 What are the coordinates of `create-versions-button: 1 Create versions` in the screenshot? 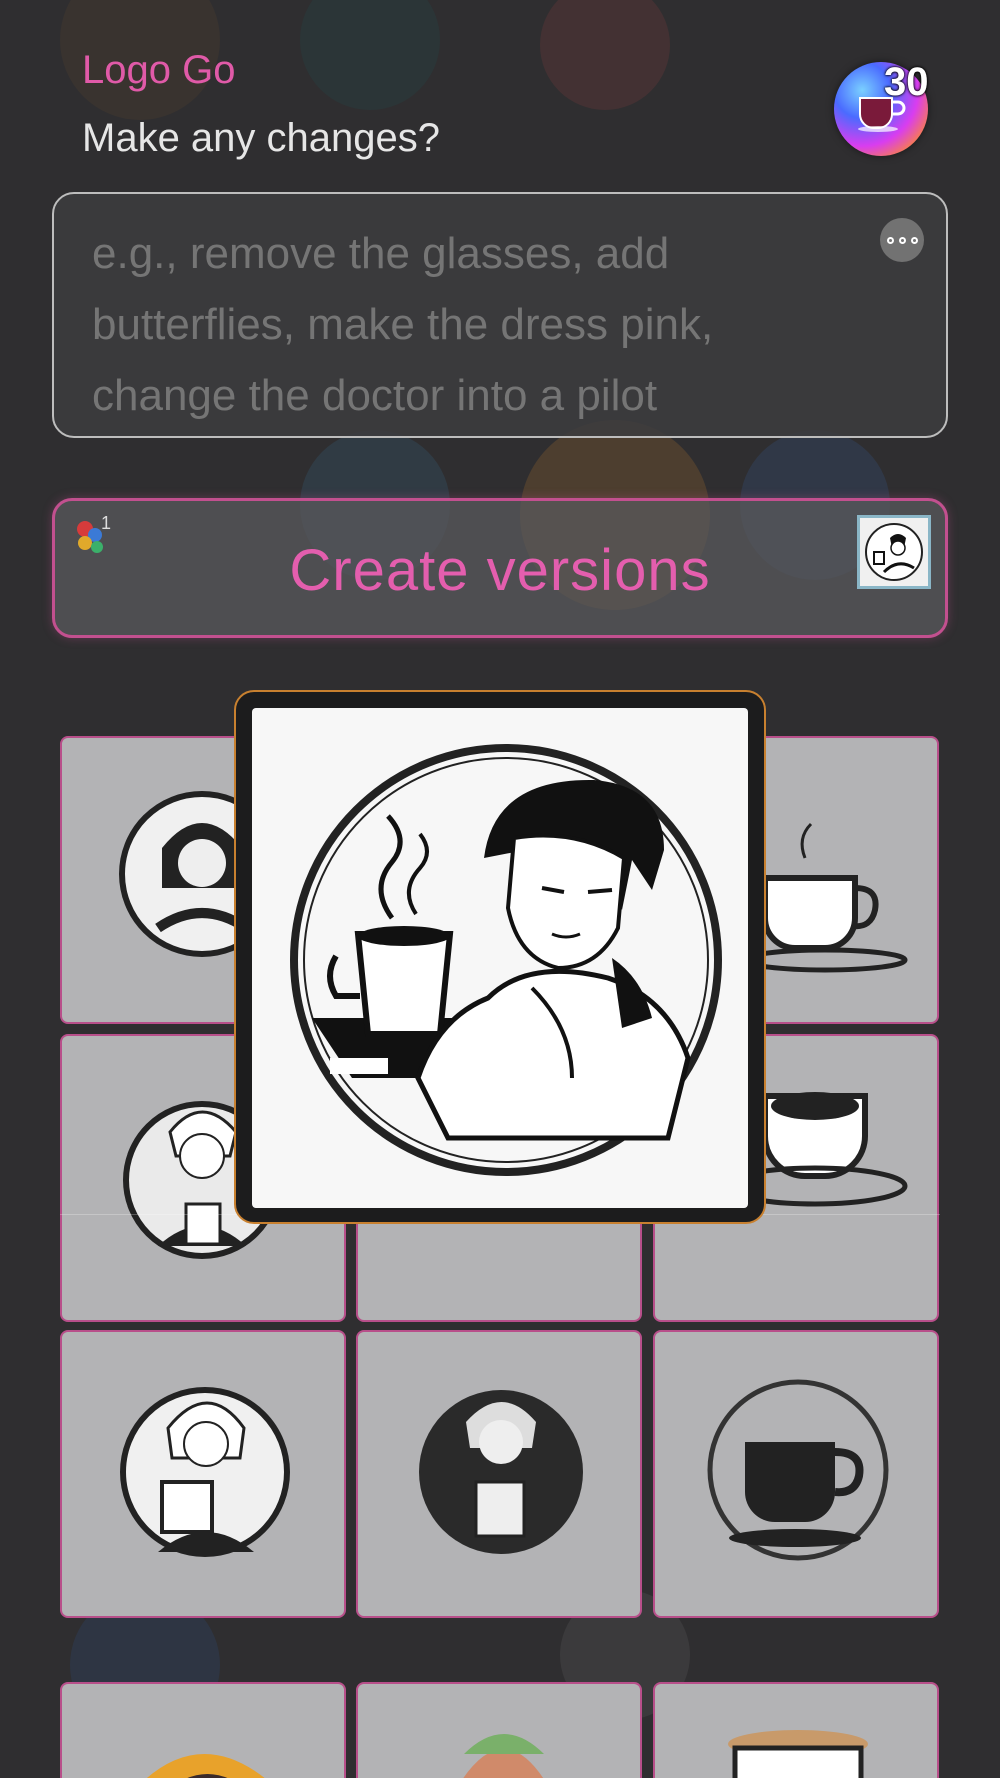 It's located at (500, 568).